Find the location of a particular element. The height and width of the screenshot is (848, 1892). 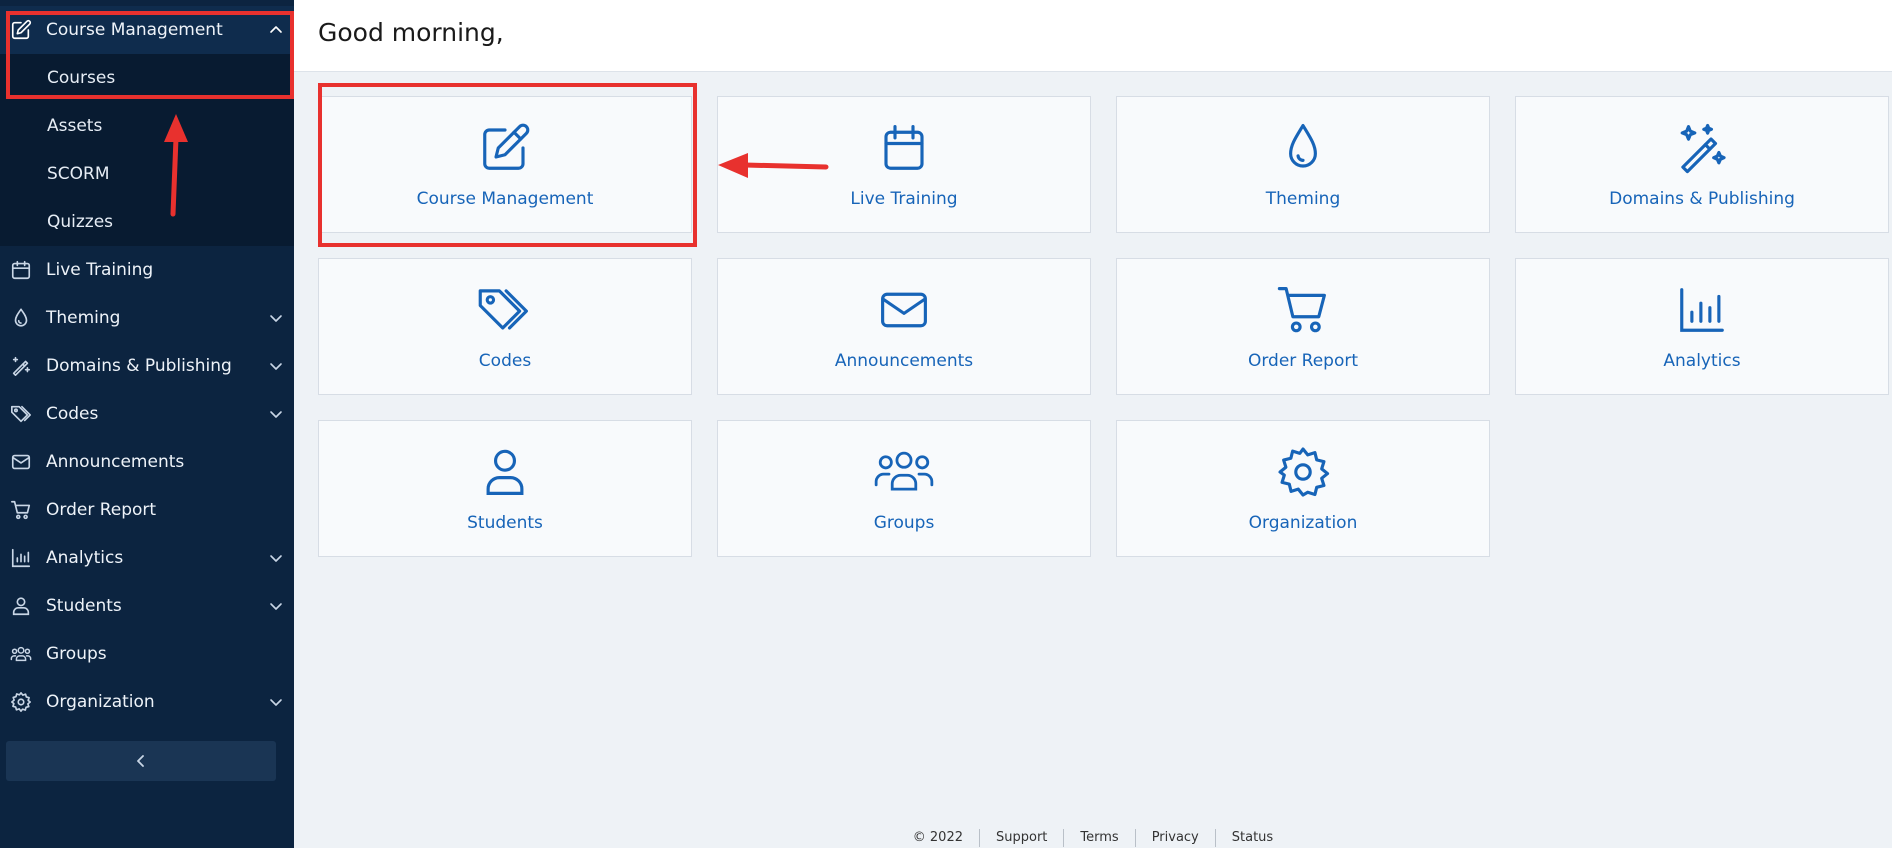

sidebar-item-label: Codes is located at coordinates (72, 414).